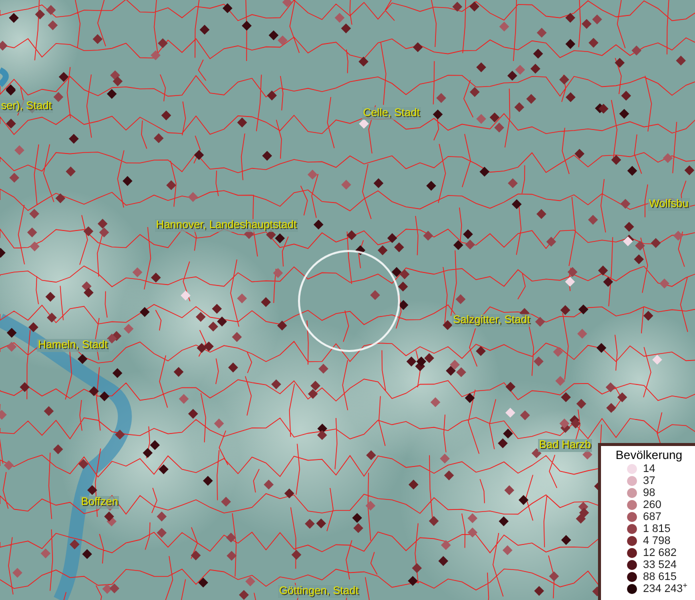 The image size is (695, 600). I want to click on legend-value: 4 798, so click(657, 541).